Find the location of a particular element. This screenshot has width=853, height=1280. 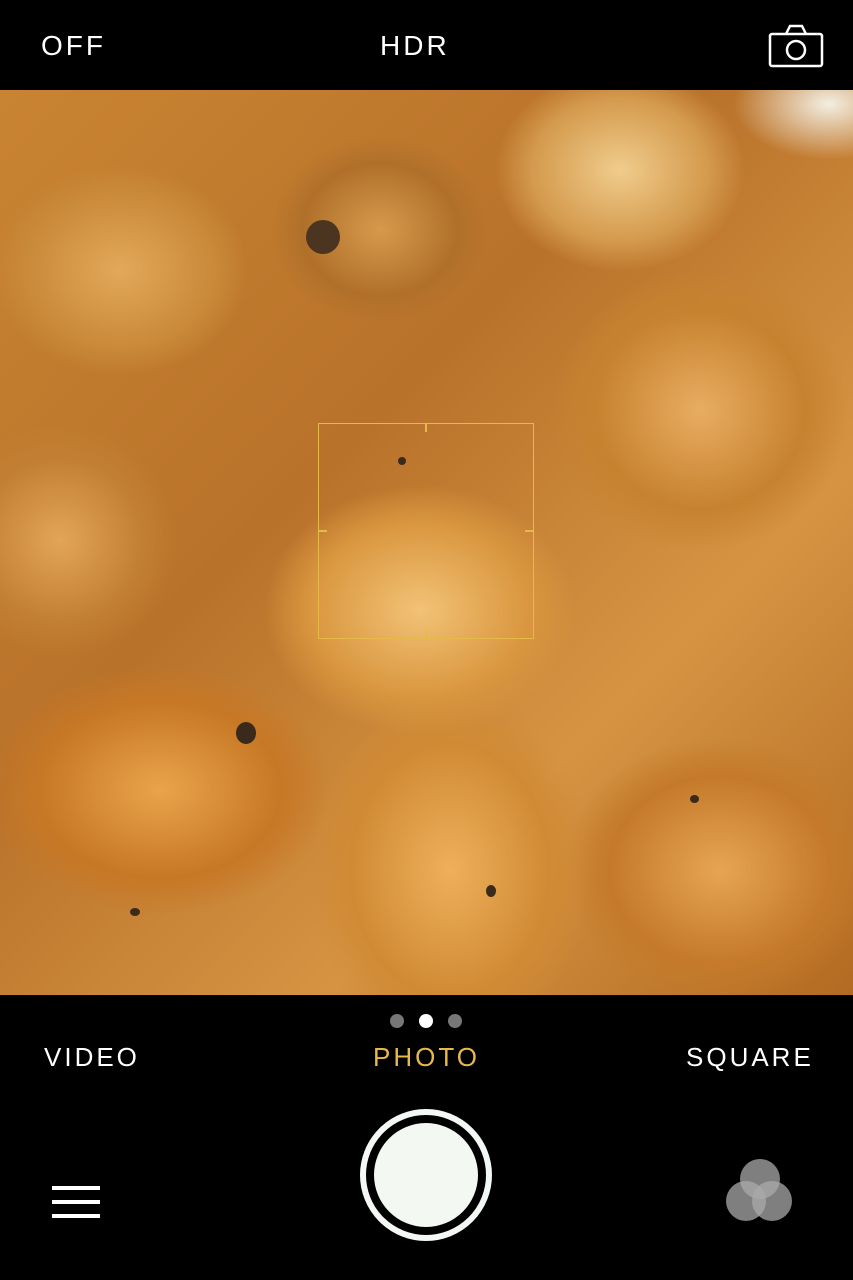

focus-tick-right is located at coordinates (529, 531).